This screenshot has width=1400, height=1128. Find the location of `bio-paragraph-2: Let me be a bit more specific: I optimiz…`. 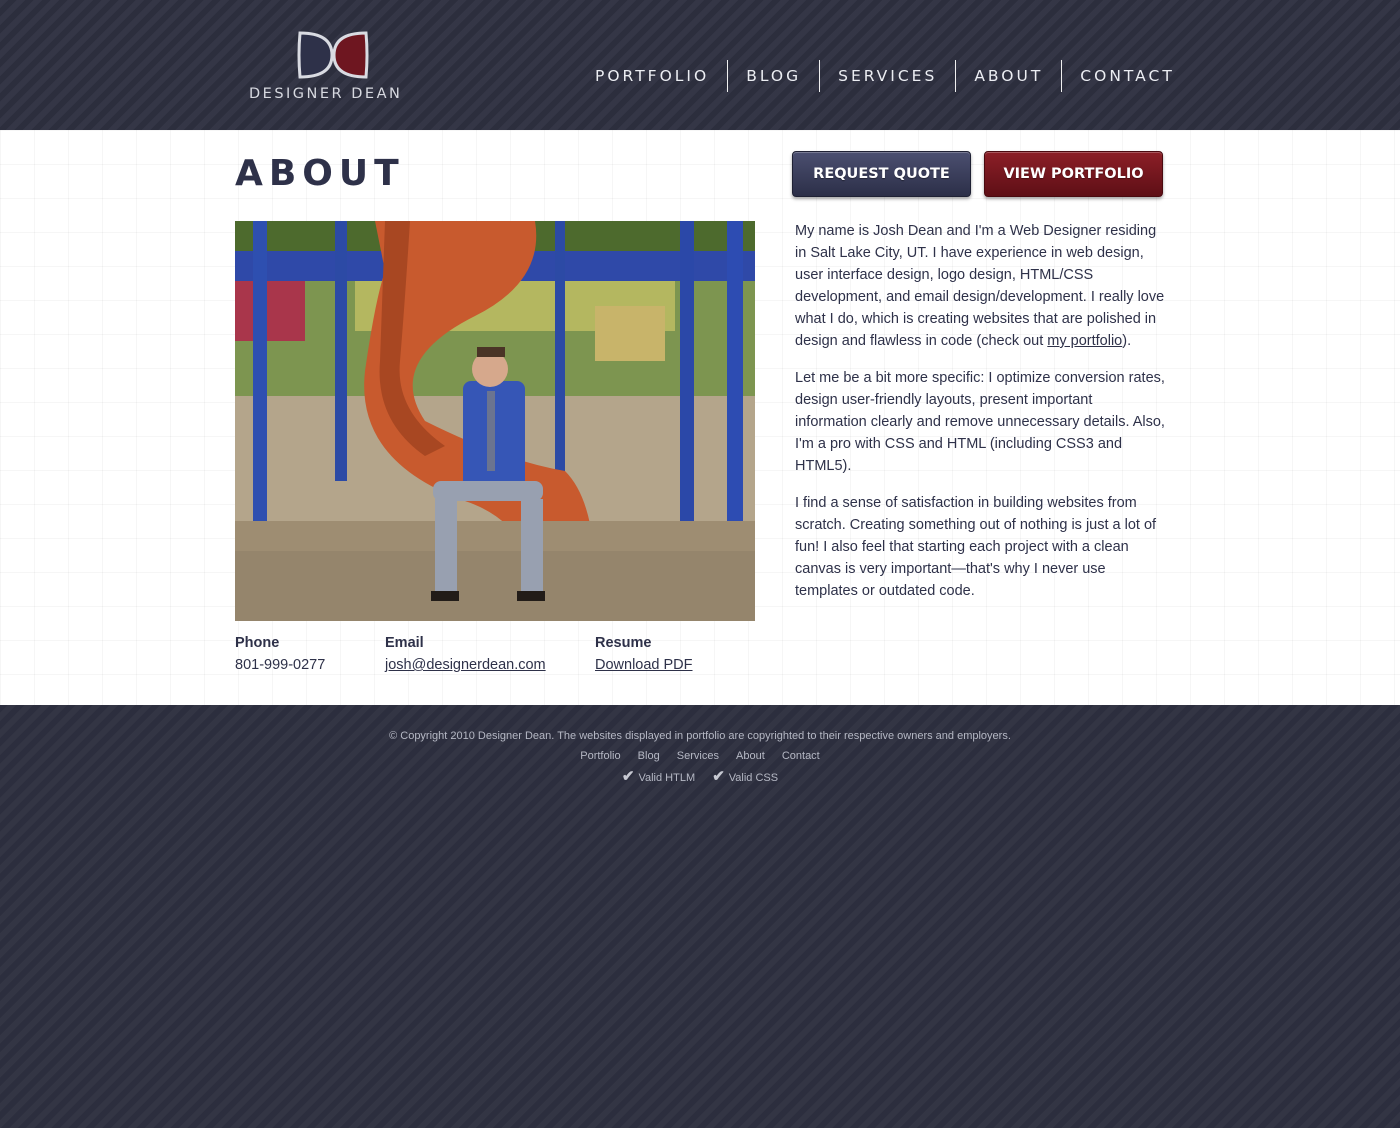

bio-paragraph-2: Let me be a bit more specific: I optimiz… is located at coordinates (980, 422).